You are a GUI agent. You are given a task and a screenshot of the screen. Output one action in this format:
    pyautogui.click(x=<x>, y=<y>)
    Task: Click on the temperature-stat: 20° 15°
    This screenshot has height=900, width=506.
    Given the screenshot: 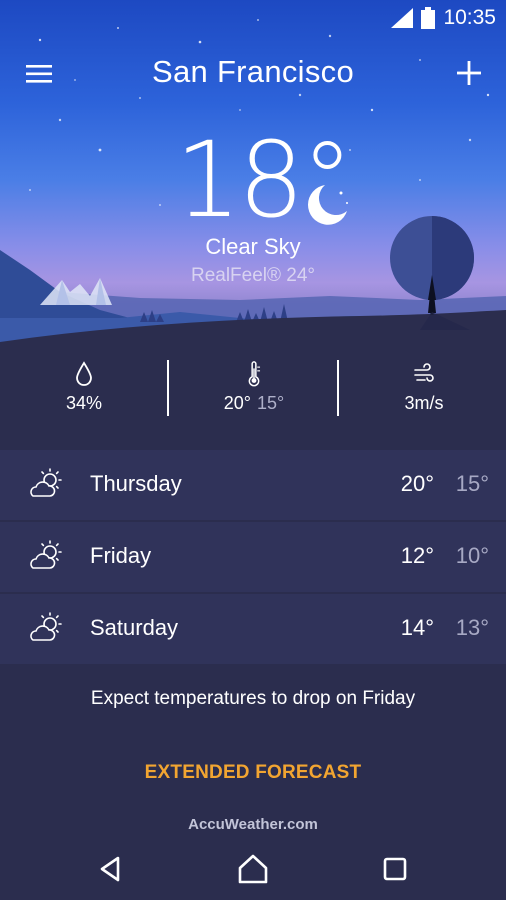 What is the action you would take?
    pyautogui.click(x=254, y=387)
    